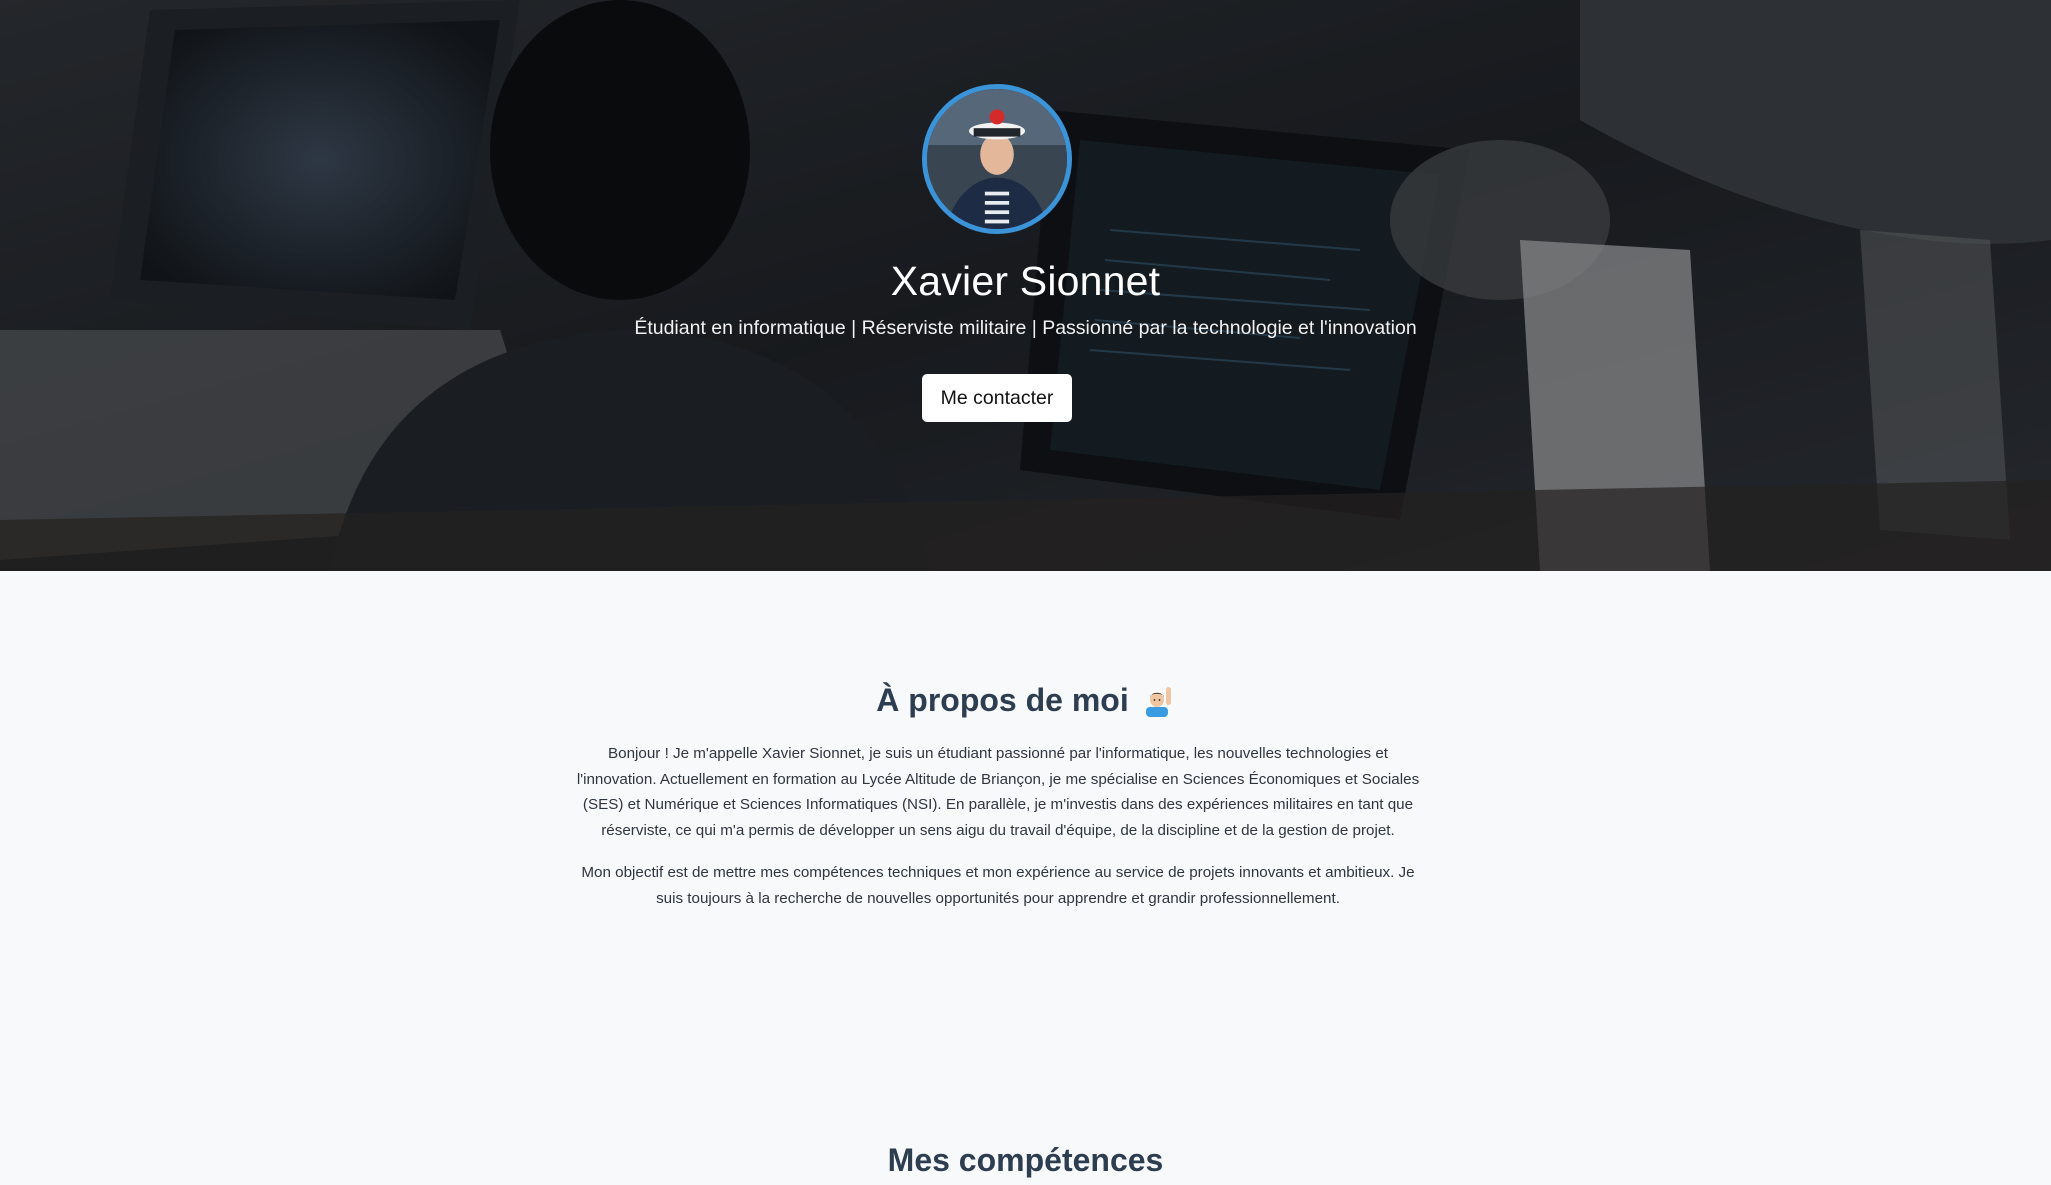 The height and width of the screenshot is (1185, 2051). What do you see at coordinates (1002, 699) in the screenshot?
I see `about-title-text: À propos de moi` at bounding box center [1002, 699].